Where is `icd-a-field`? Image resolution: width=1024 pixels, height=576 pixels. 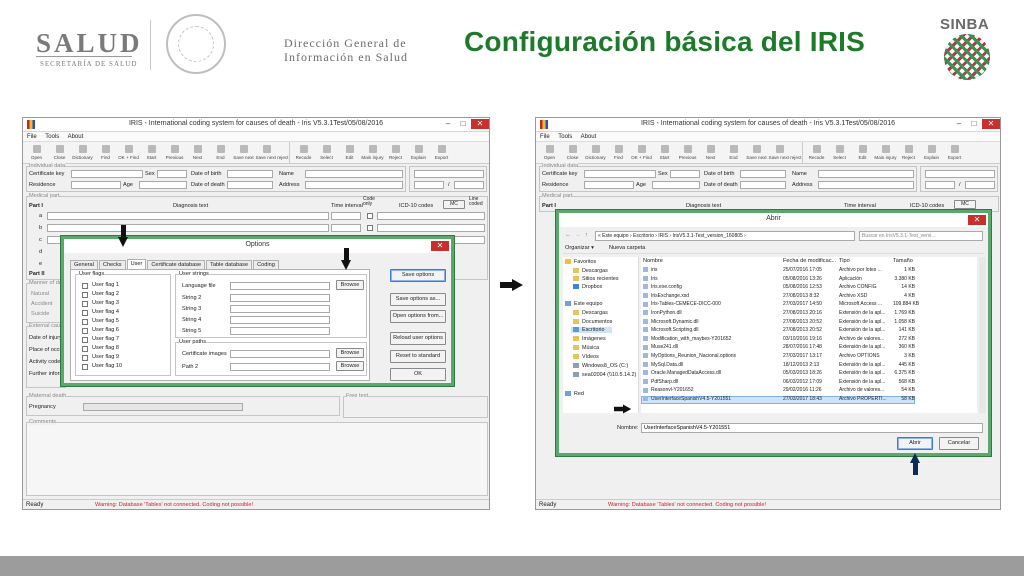 icd-a-field is located at coordinates (431, 216).